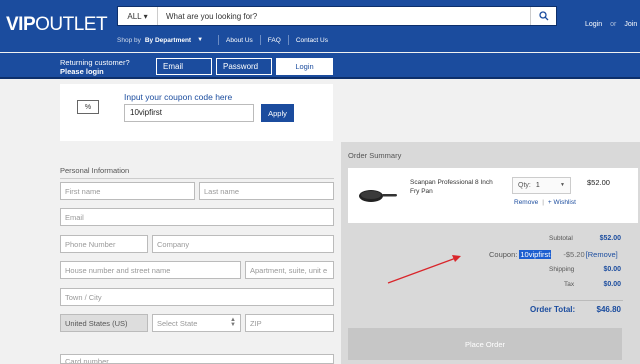 The width and height of the screenshot is (640, 364). What do you see at coordinates (485, 344) in the screenshot?
I see `place-order-button: Place Order` at bounding box center [485, 344].